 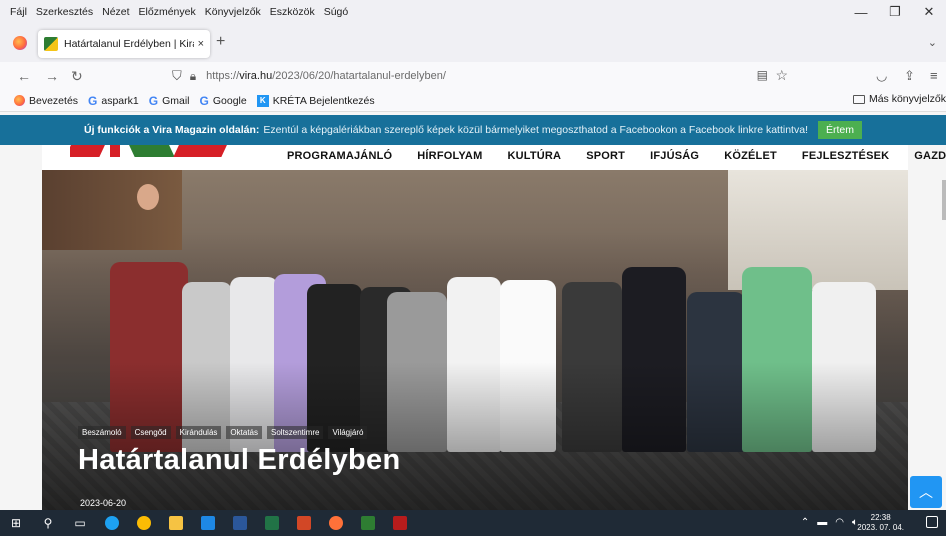 What do you see at coordinates (932, 42) in the screenshot?
I see `chevron-down-icon: ⌄` at bounding box center [932, 42].